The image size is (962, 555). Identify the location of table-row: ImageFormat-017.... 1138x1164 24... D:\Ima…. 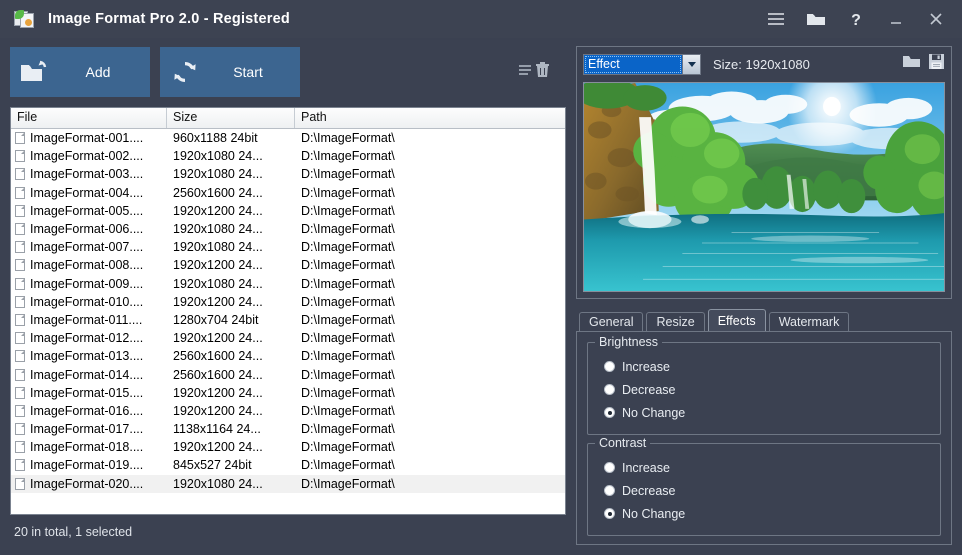
(288, 429).